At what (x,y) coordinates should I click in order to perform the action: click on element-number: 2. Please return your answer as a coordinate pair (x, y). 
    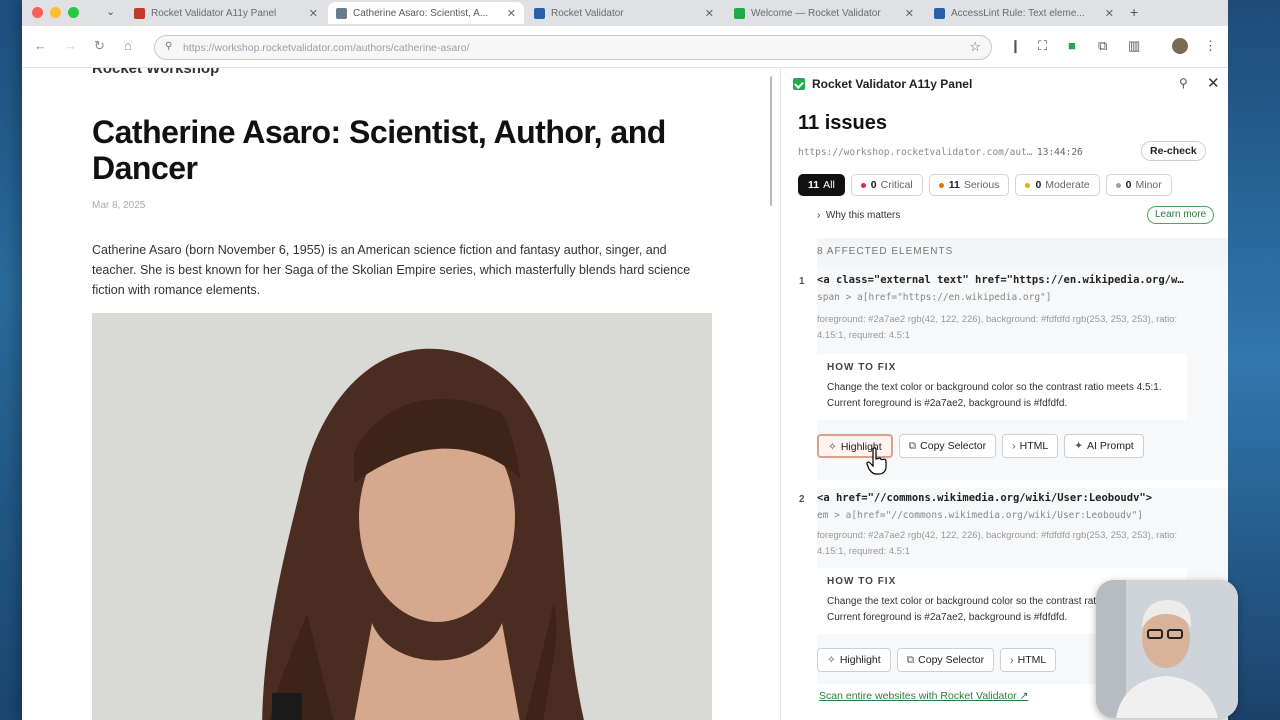
    Looking at the image, I should click on (802, 499).